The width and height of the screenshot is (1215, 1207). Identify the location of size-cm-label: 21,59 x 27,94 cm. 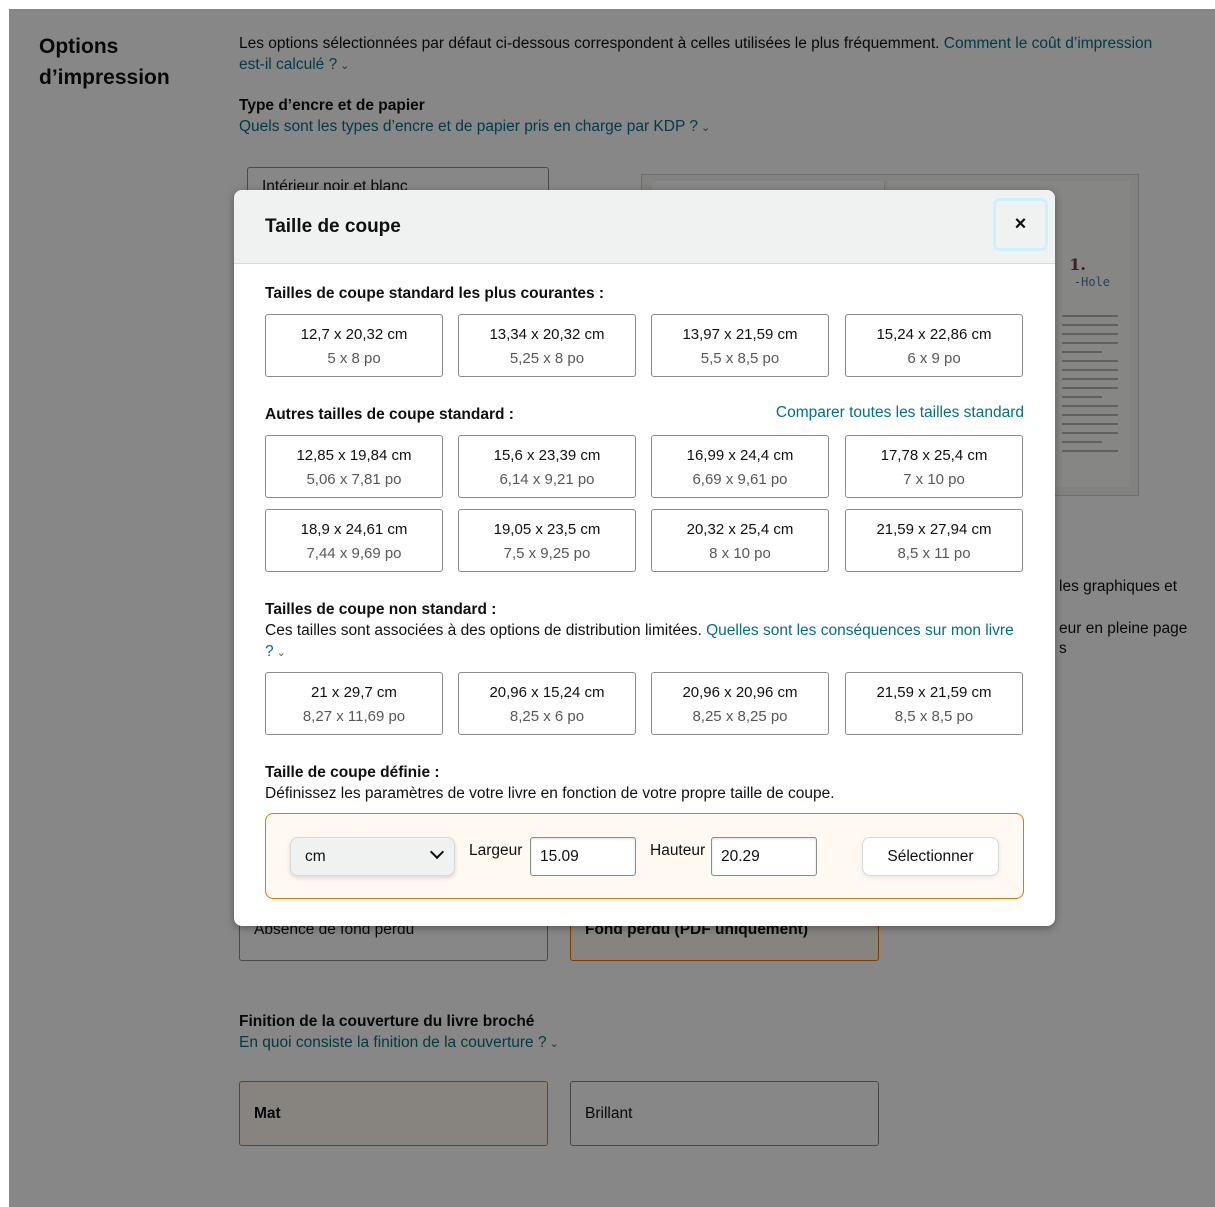
(934, 529).